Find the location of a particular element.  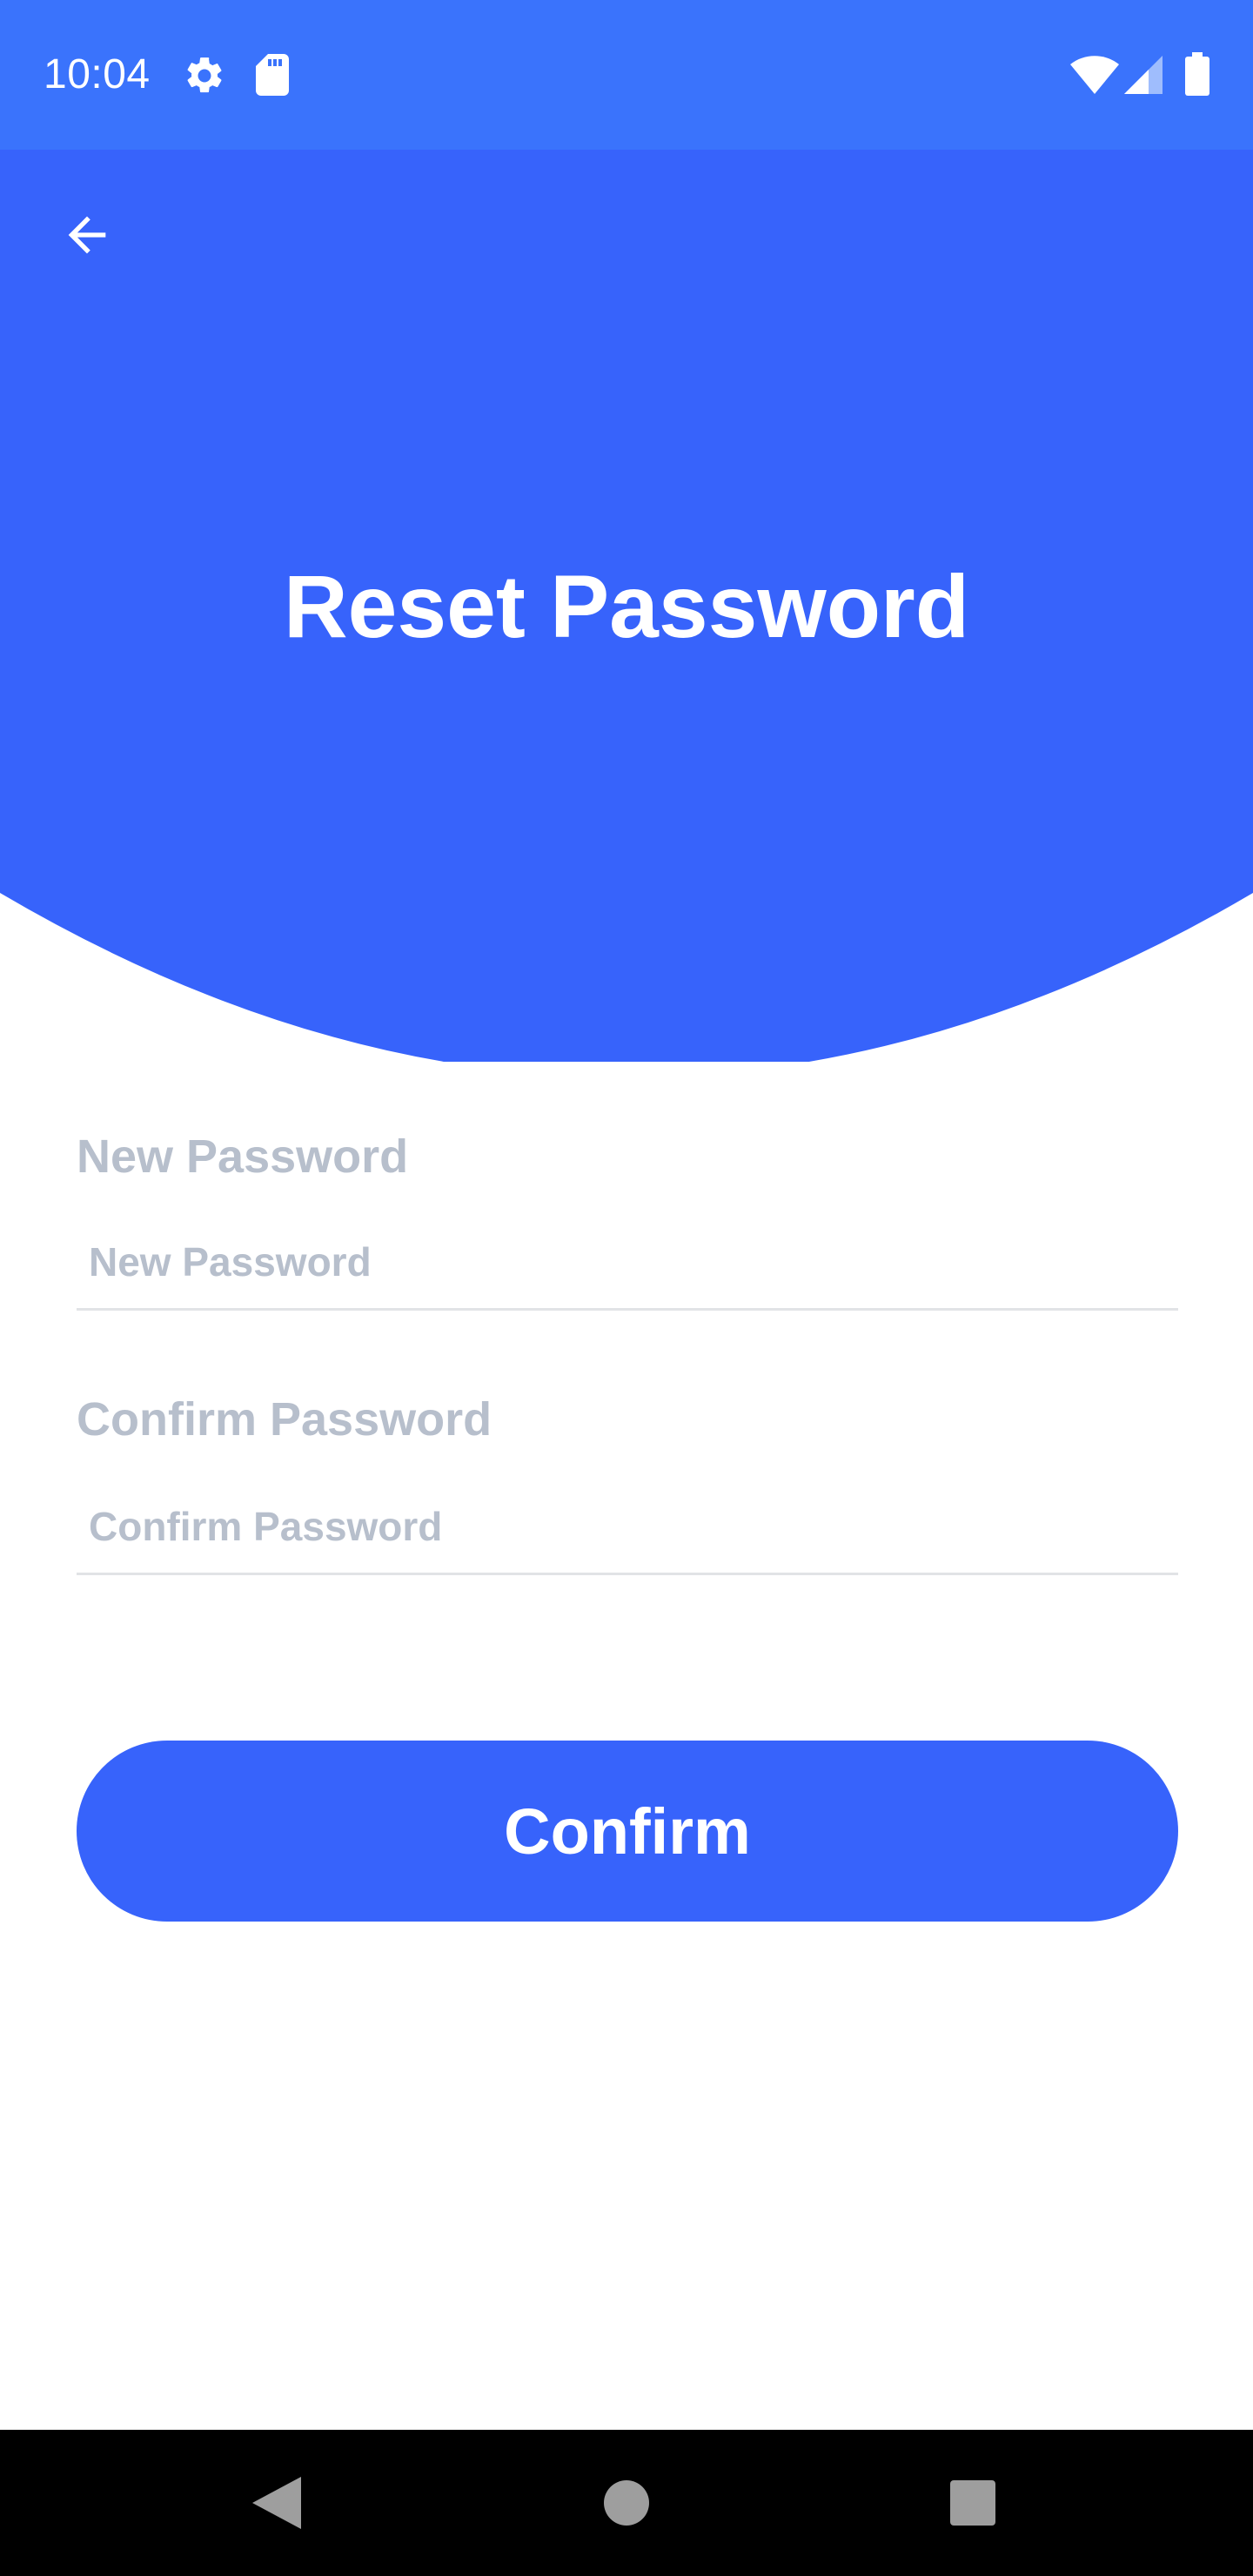

page-title: Reset Password is located at coordinates (626, 606).